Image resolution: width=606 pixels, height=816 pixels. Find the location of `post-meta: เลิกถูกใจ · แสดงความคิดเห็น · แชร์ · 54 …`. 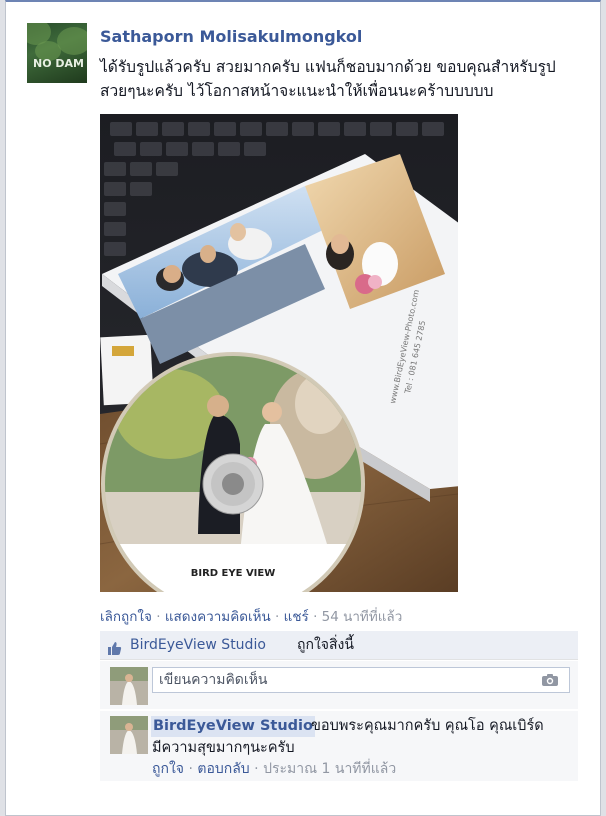

post-meta: เลิกถูกใจ · แสดงความคิดเห็น · แชร์ · 54 … is located at coordinates (251, 616).